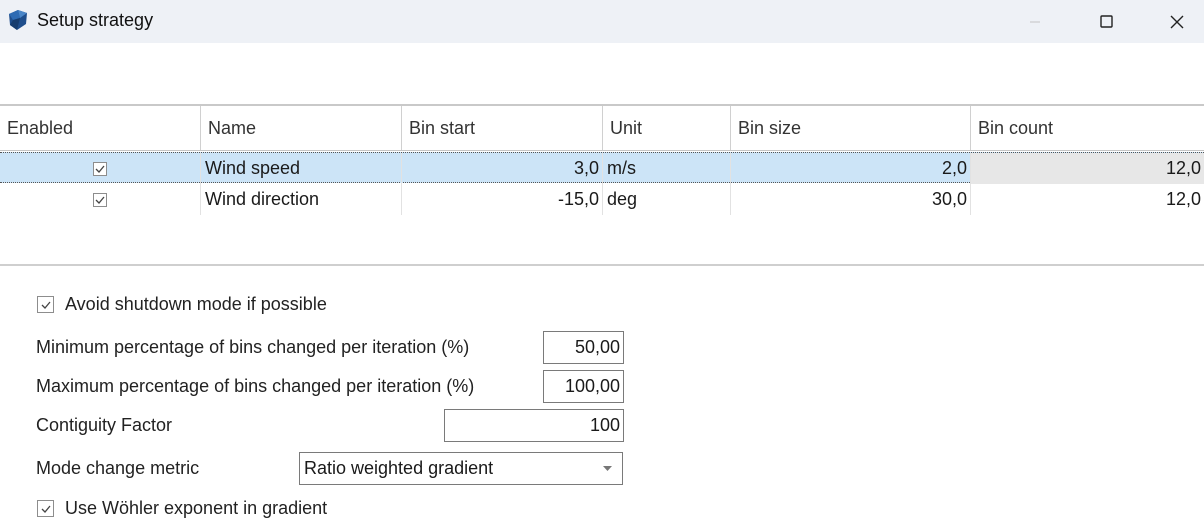 Image resolution: width=1204 pixels, height=529 pixels. Describe the element at coordinates (502, 168) in the screenshot. I see `bin-start-cell: 3,0` at that location.